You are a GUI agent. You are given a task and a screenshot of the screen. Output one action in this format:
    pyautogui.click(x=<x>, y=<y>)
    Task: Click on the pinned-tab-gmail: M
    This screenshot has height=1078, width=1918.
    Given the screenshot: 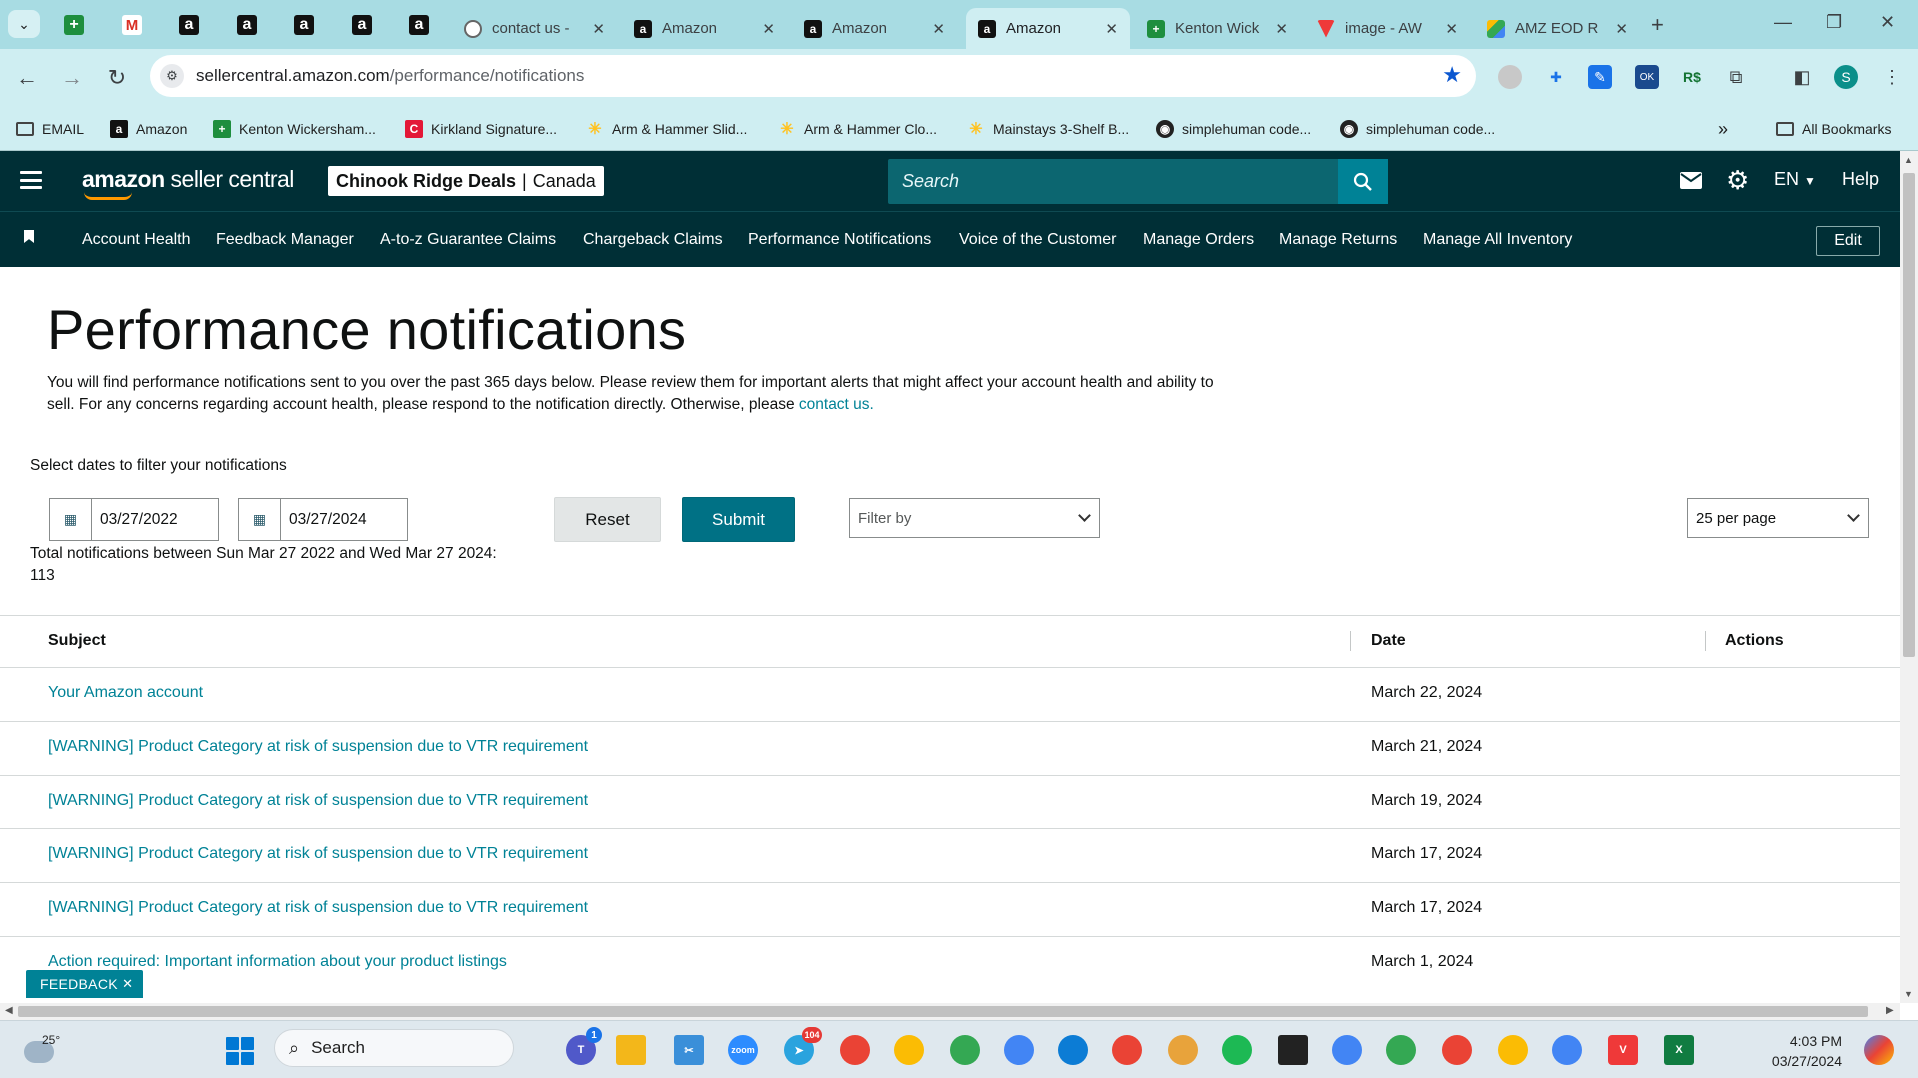 What is the action you would take?
    pyautogui.click(x=132, y=25)
    